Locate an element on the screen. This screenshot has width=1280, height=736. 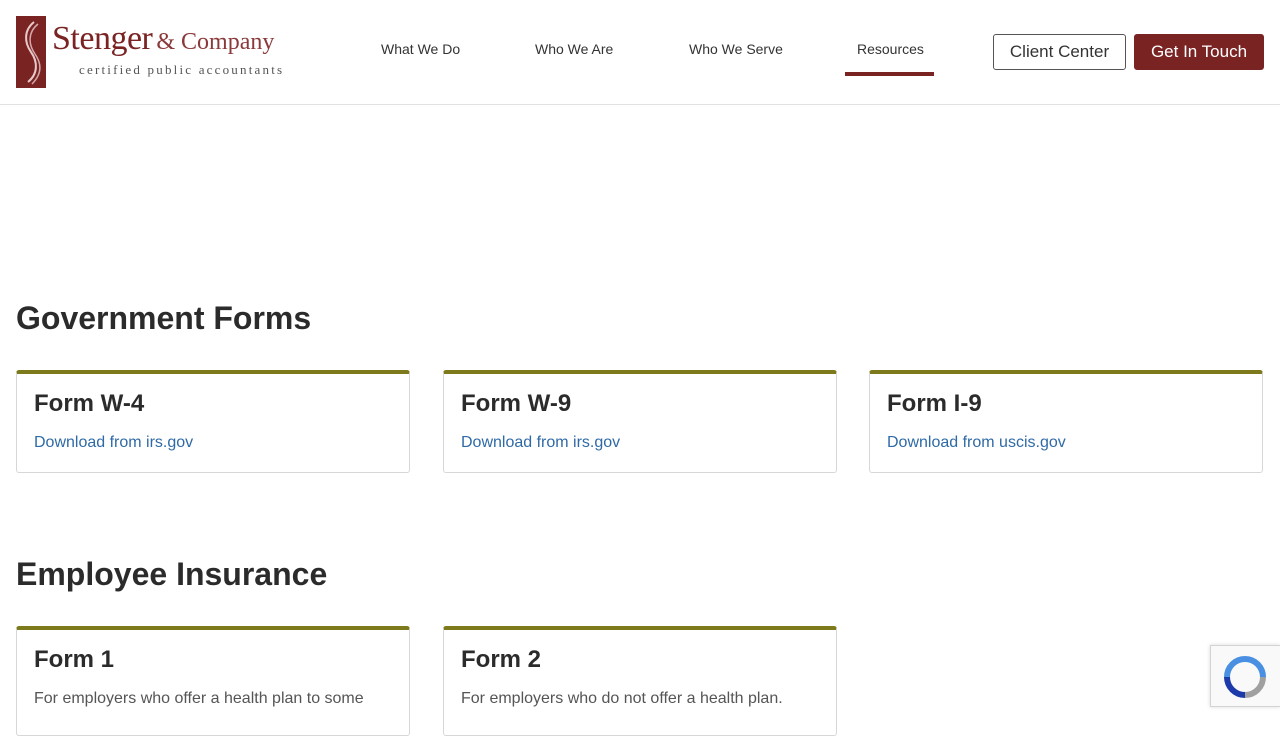
card-title: Form W-9 is located at coordinates (516, 403).